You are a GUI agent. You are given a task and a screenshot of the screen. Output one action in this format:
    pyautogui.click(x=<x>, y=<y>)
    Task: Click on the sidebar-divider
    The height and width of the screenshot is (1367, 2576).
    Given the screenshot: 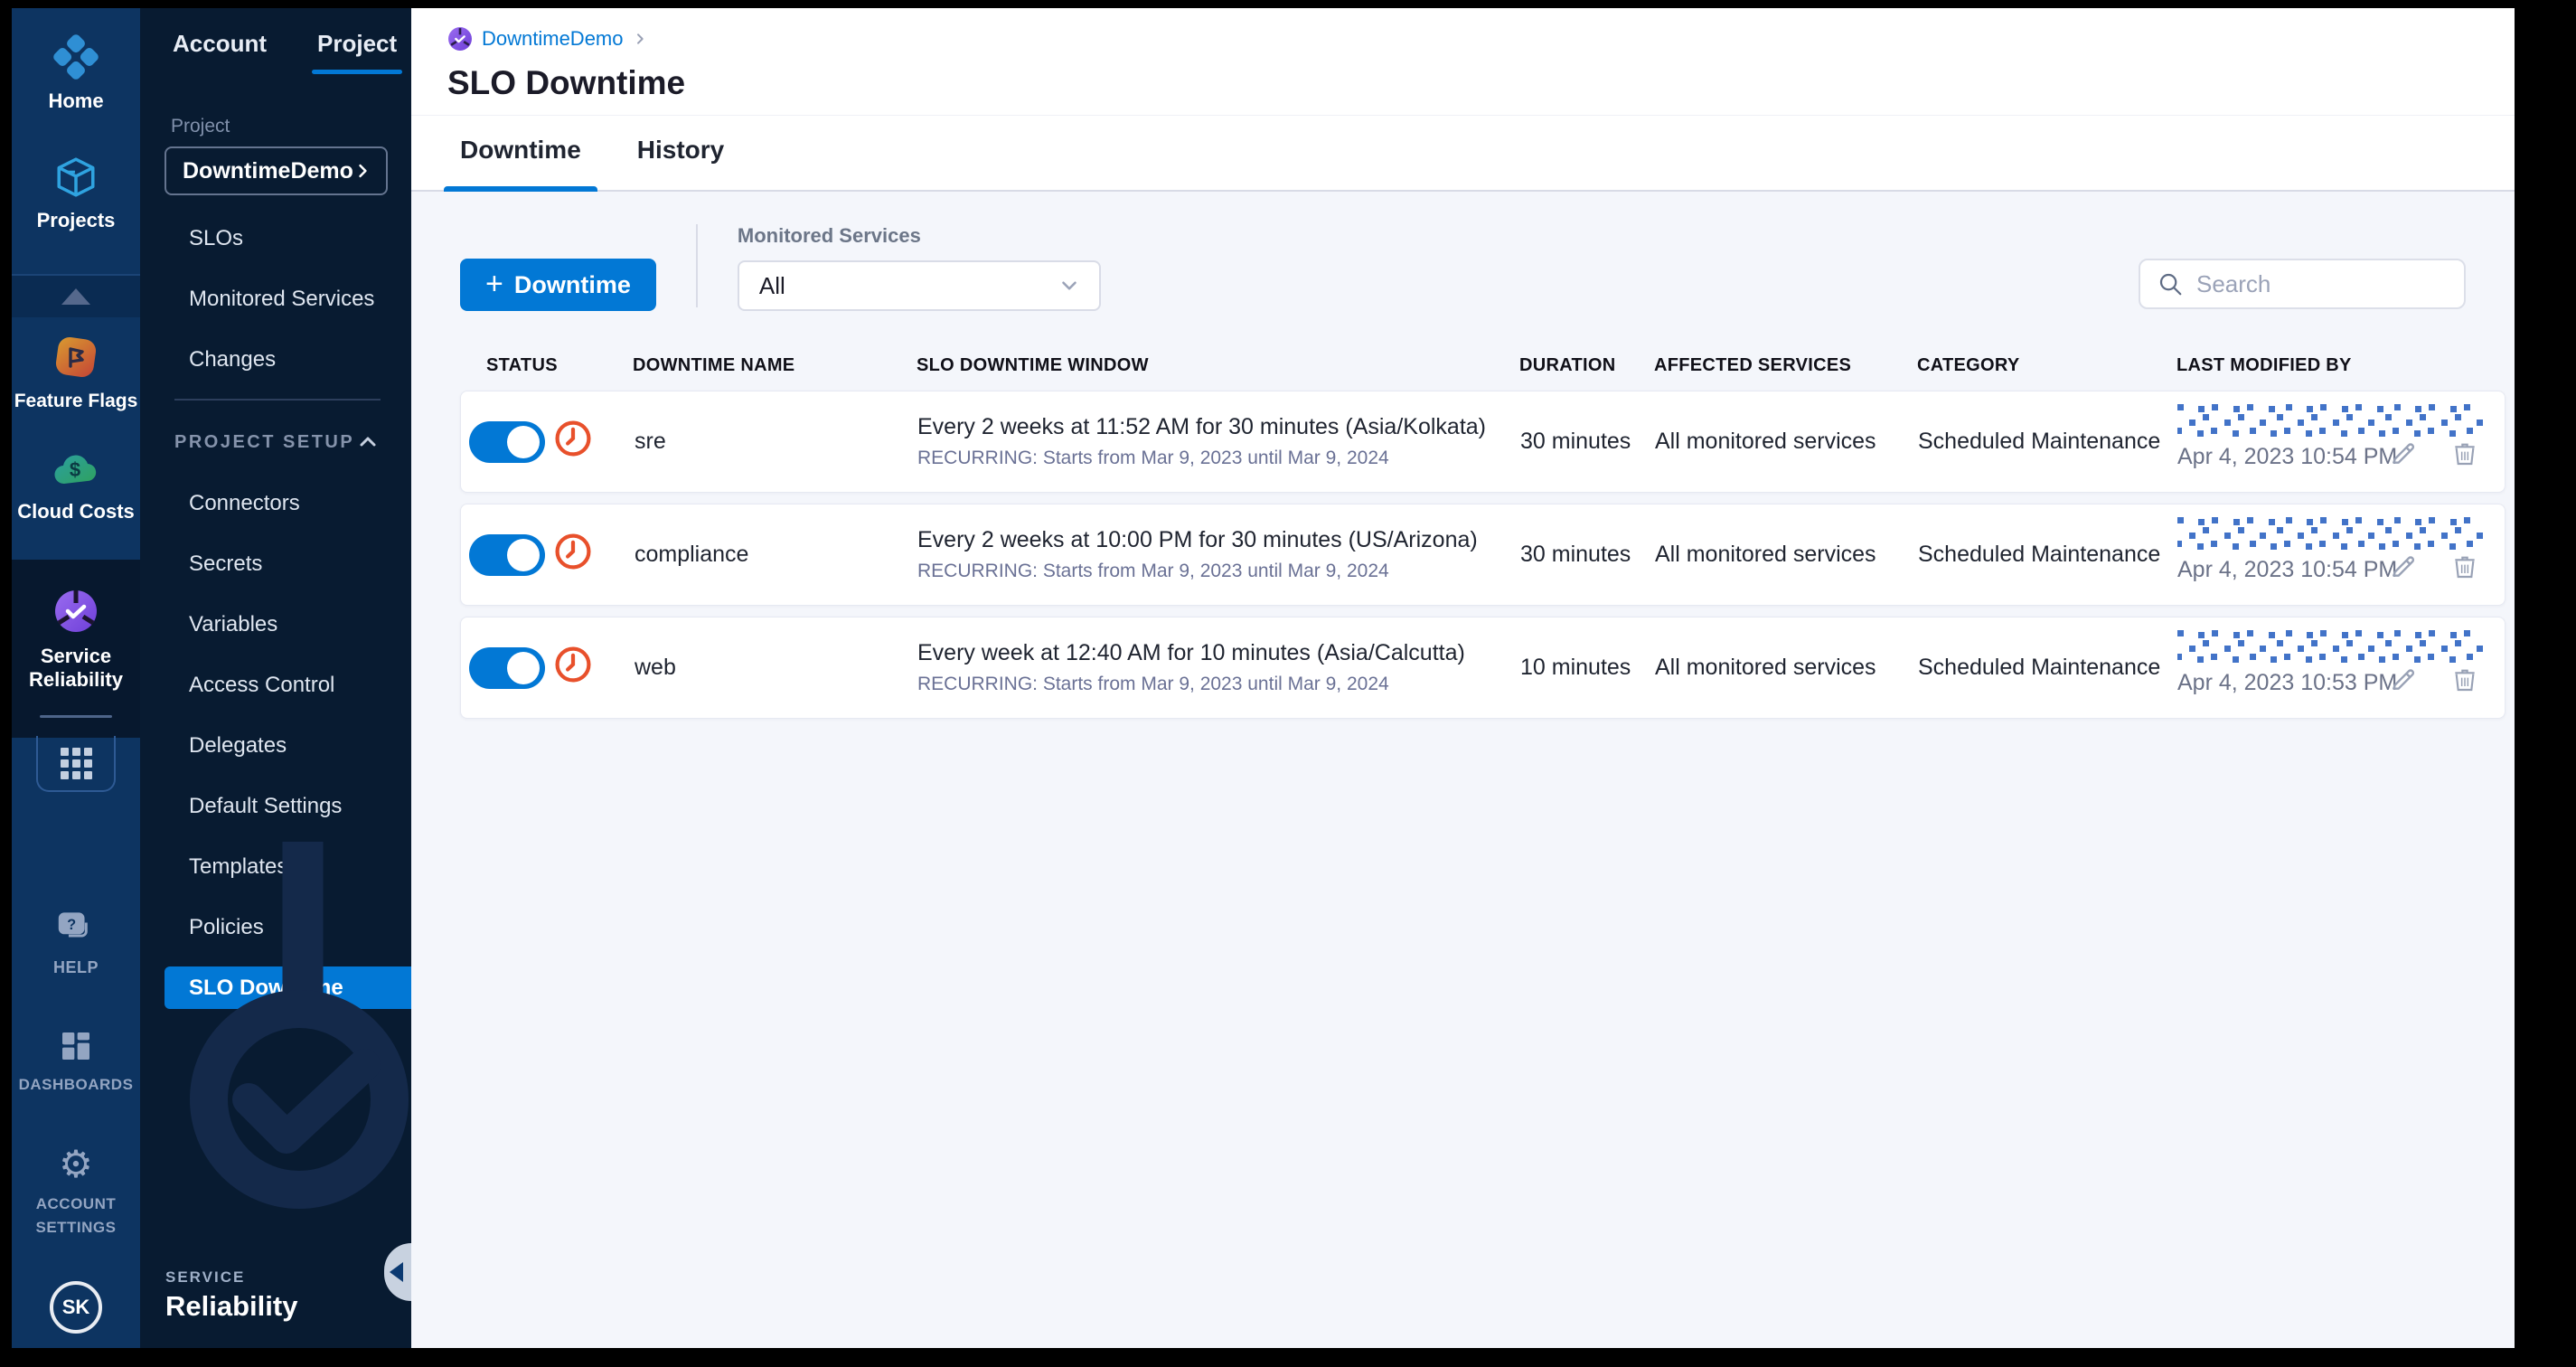 What is the action you would take?
    pyautogui.click(x=278, y=400)
    